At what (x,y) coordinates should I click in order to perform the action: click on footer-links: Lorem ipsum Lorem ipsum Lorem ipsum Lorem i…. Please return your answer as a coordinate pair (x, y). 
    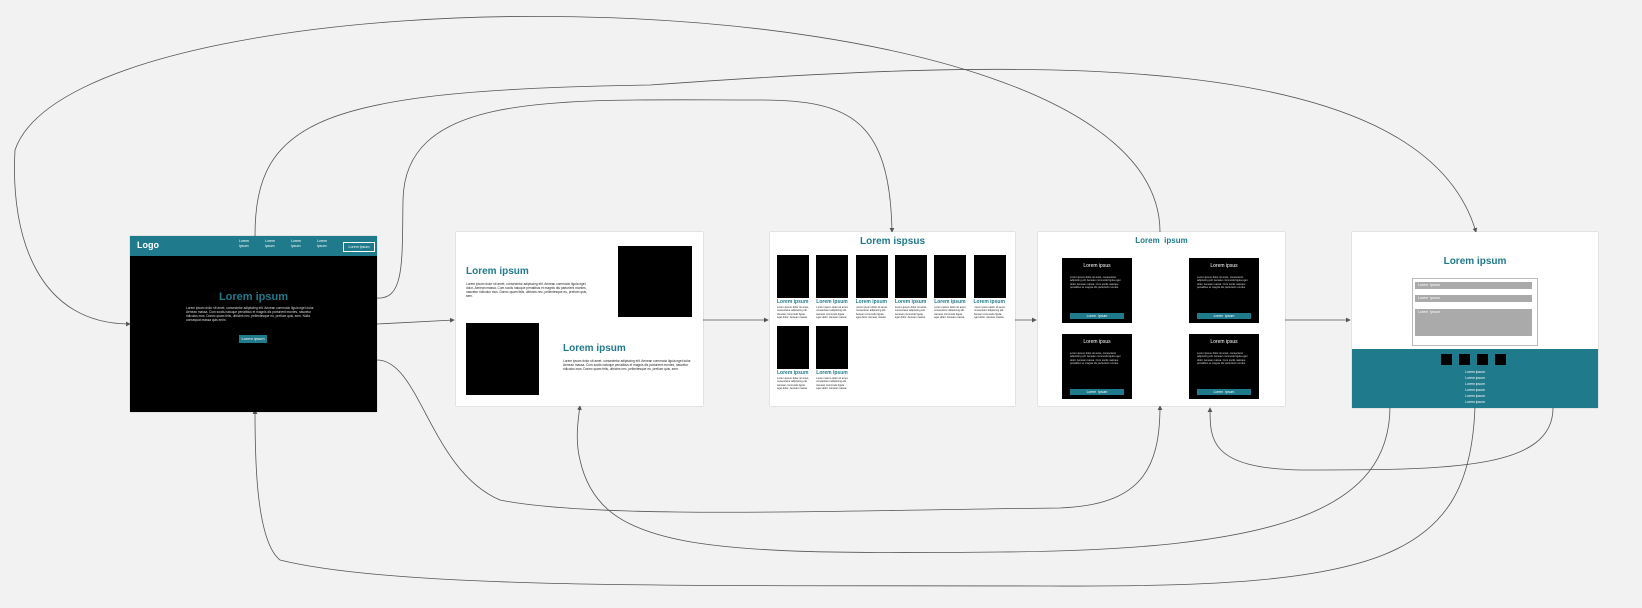
    Looking at the image, I should click on (1475, 387).